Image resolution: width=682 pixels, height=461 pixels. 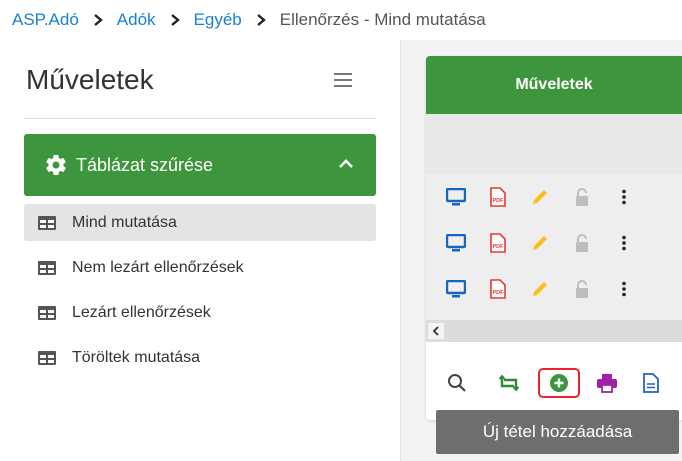 I want to click on breadcrumb-link-asp-ado: ASP.Adó, so click(x=45, y=20).